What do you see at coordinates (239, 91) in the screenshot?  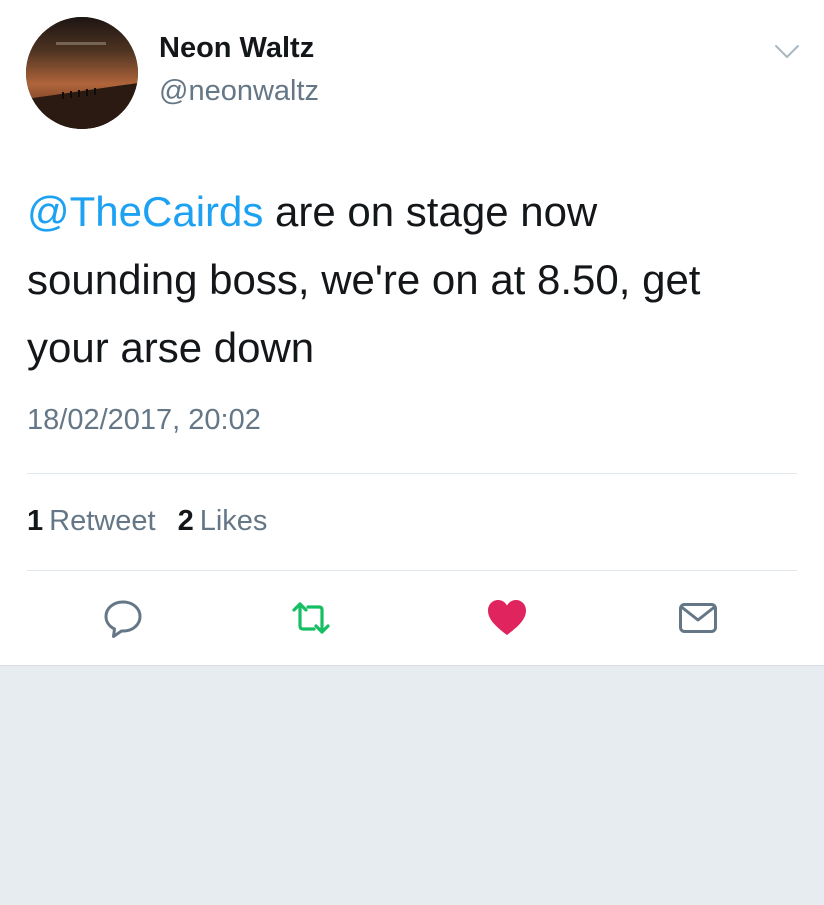 I see `user-handle: @neonwaltz` at bounding box center [239, 91].